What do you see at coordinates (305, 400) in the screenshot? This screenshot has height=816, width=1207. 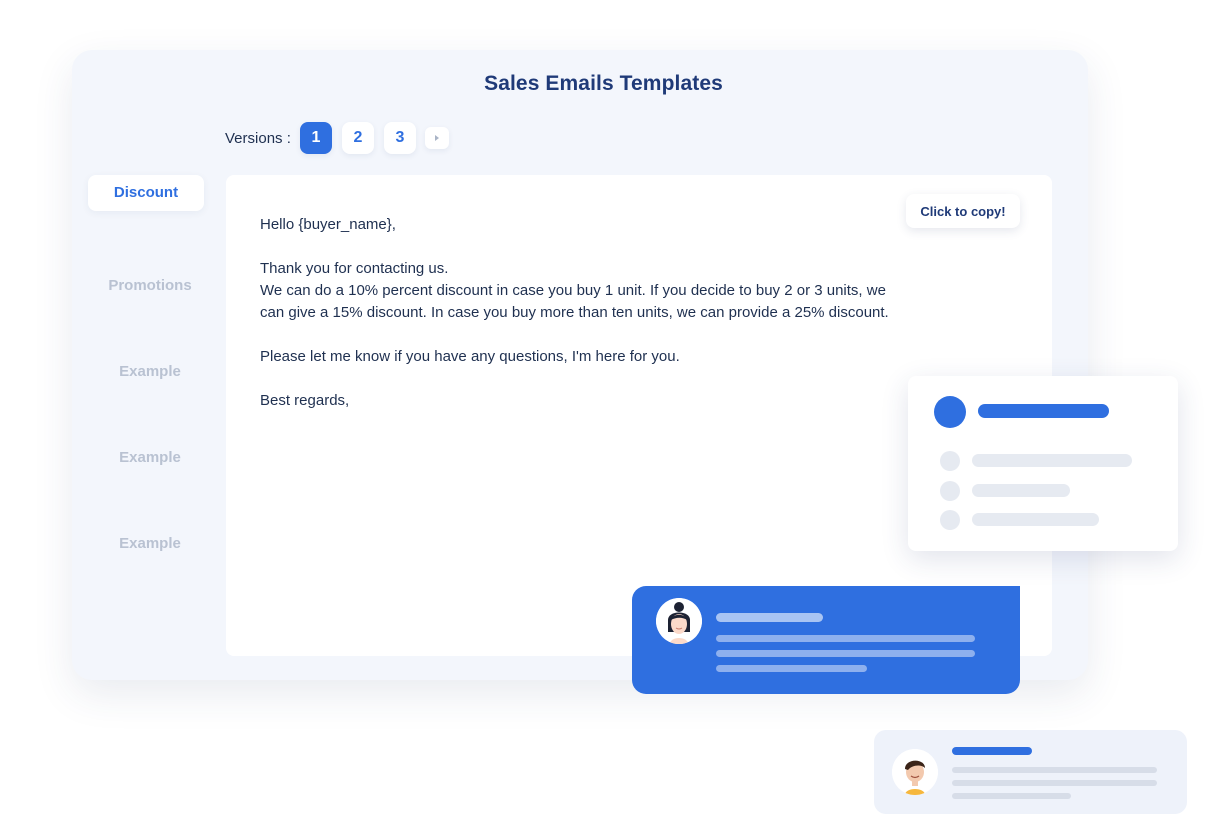 I see `email-signoff: Best regards,` at bounding box center [305, 400].